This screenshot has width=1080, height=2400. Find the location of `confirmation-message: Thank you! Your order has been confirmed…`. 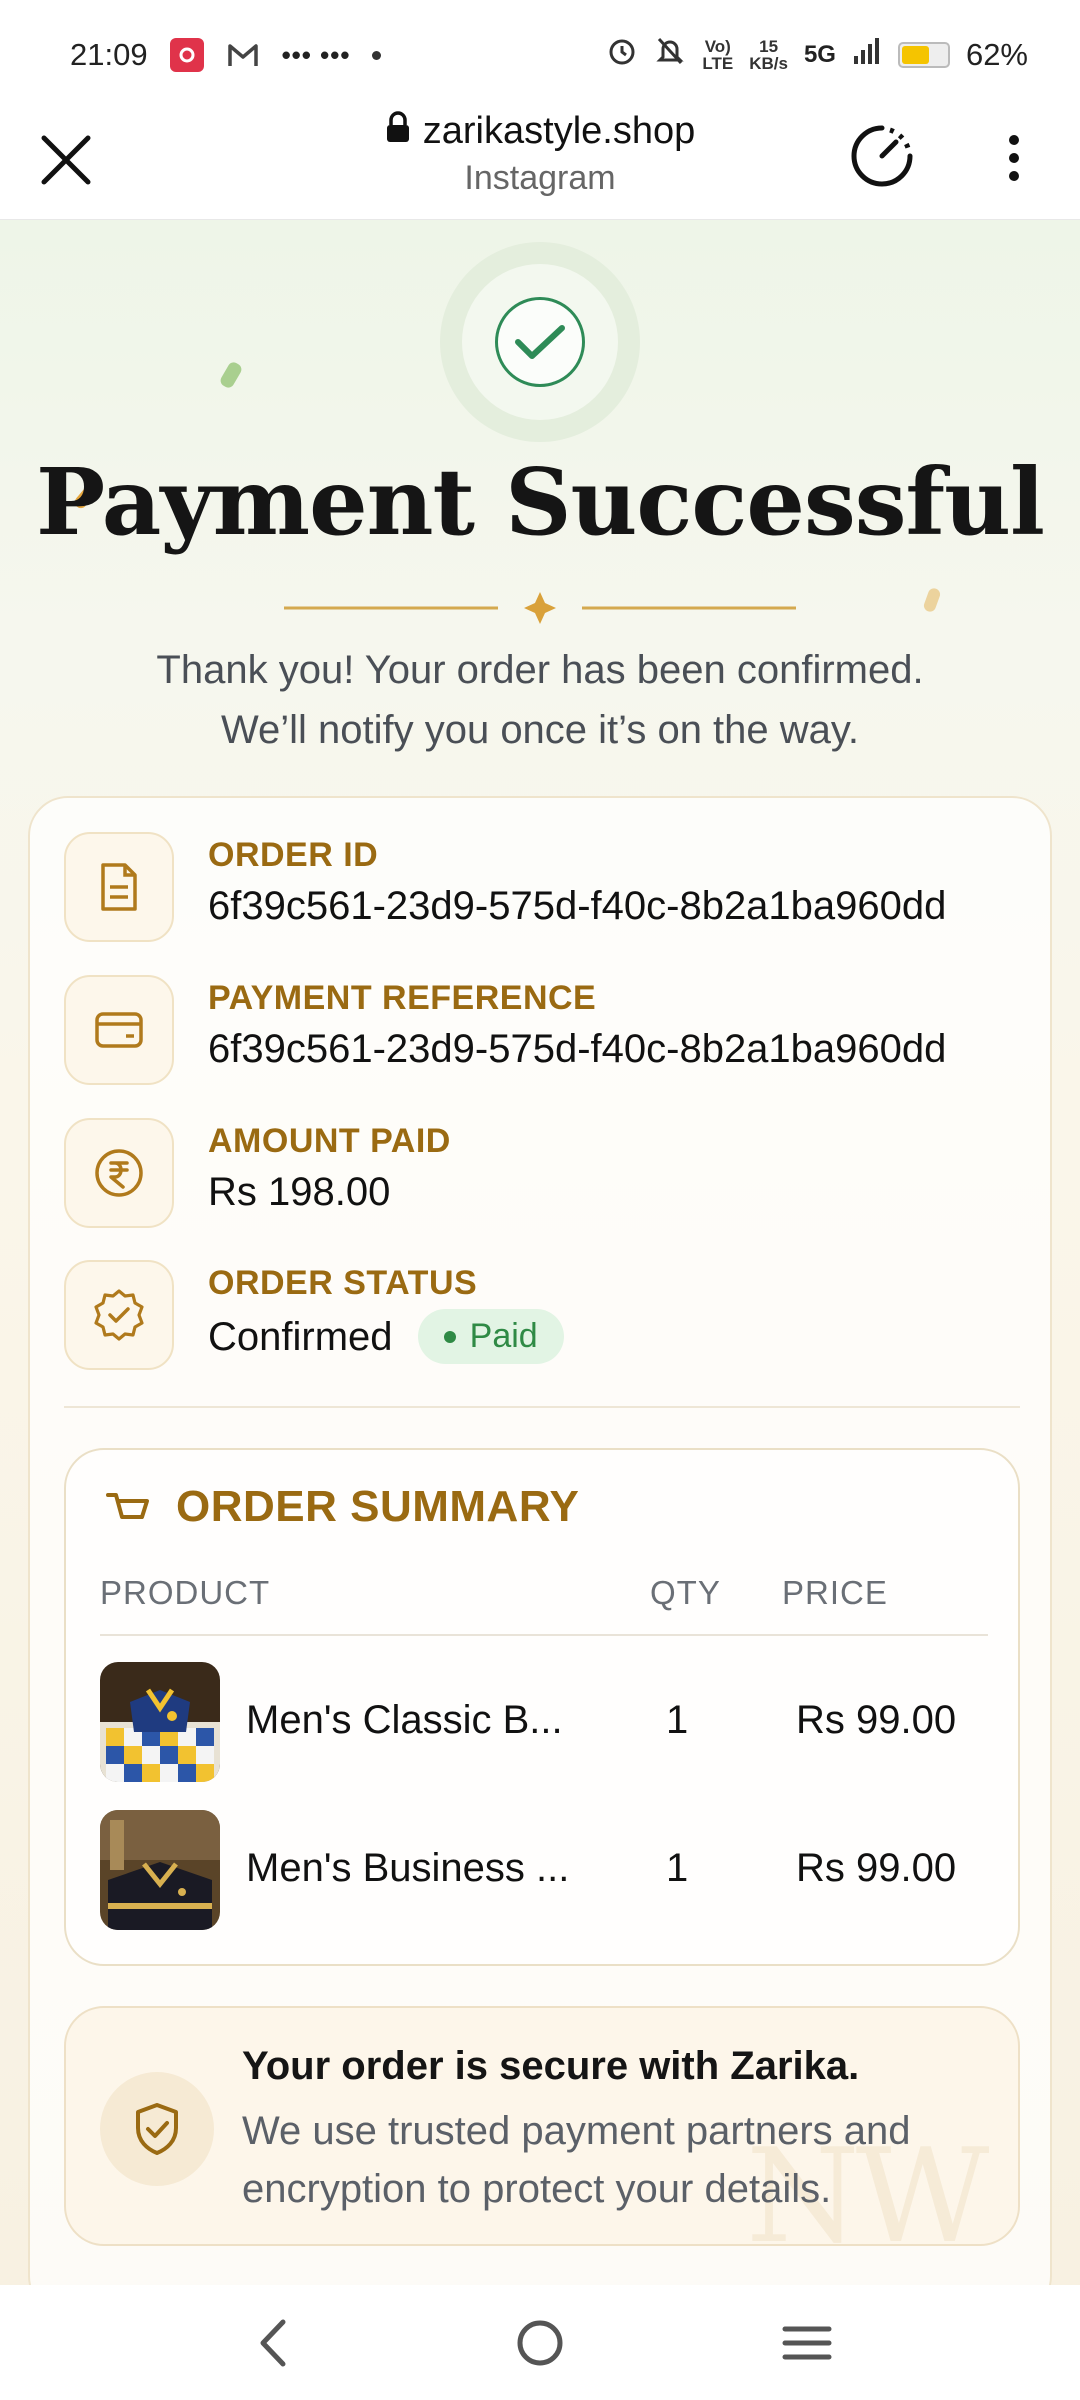

confirmation-message: Thank you! Your order has been confirmed… is located at coordinates (540, 700).